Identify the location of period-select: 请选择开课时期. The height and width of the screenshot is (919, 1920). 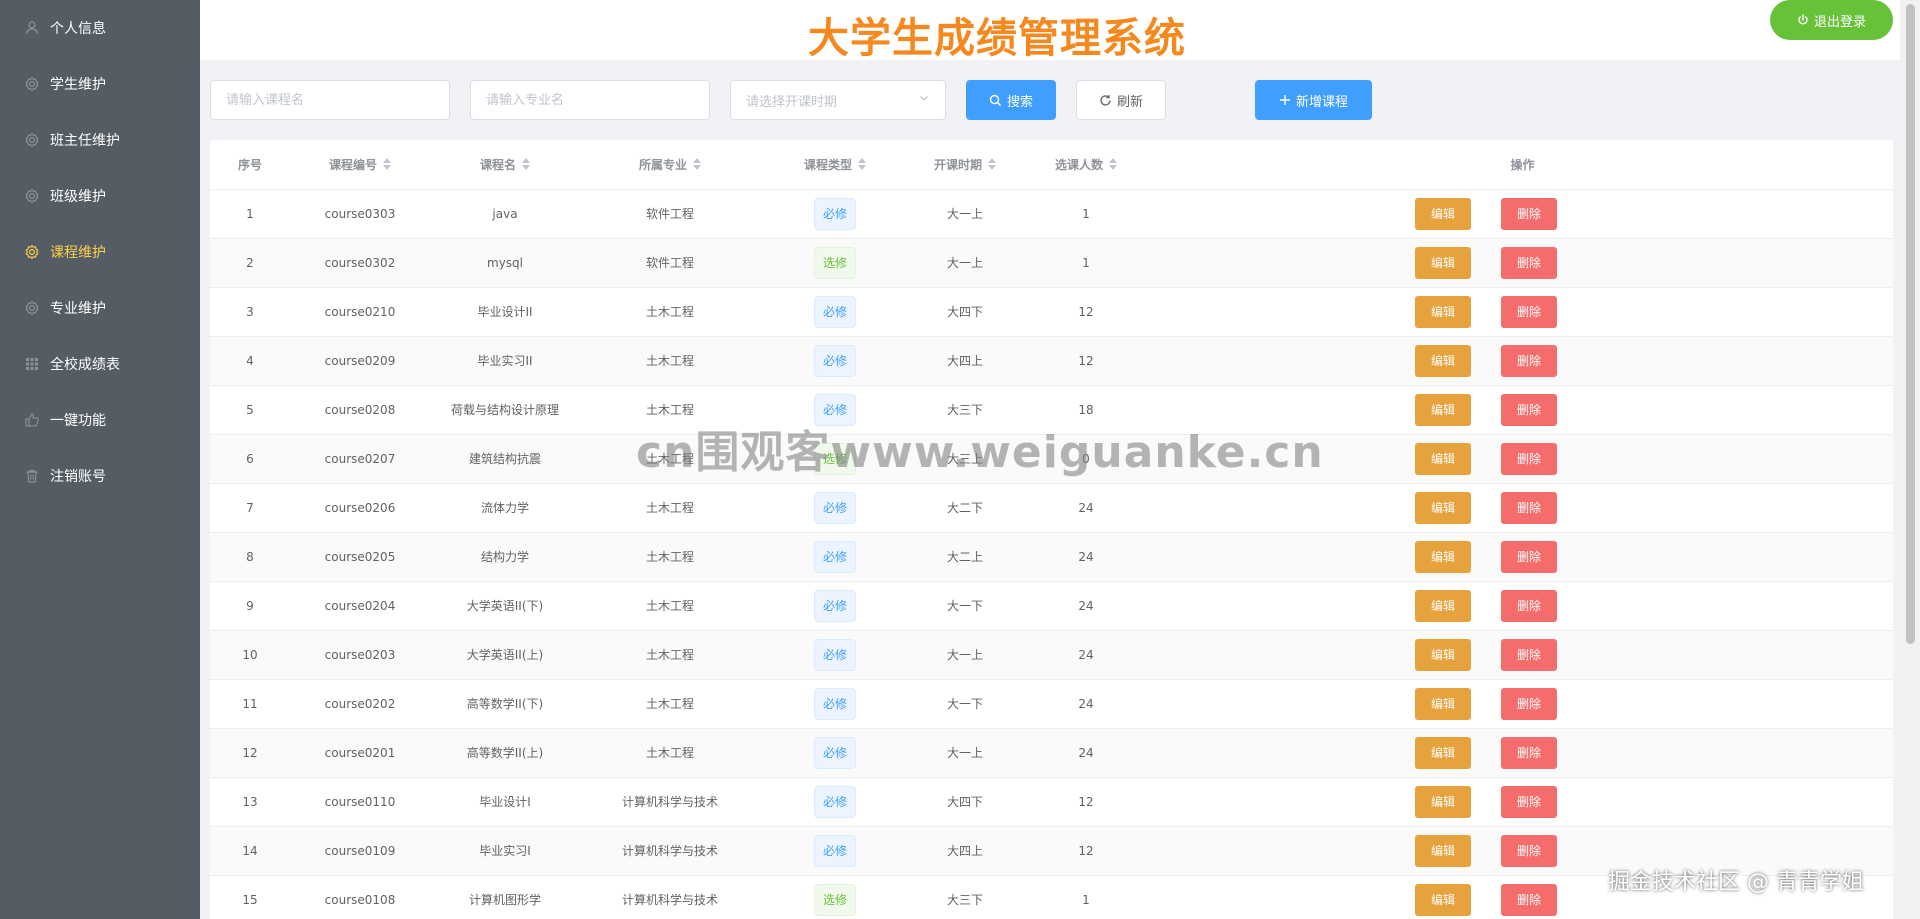
(838, 100).